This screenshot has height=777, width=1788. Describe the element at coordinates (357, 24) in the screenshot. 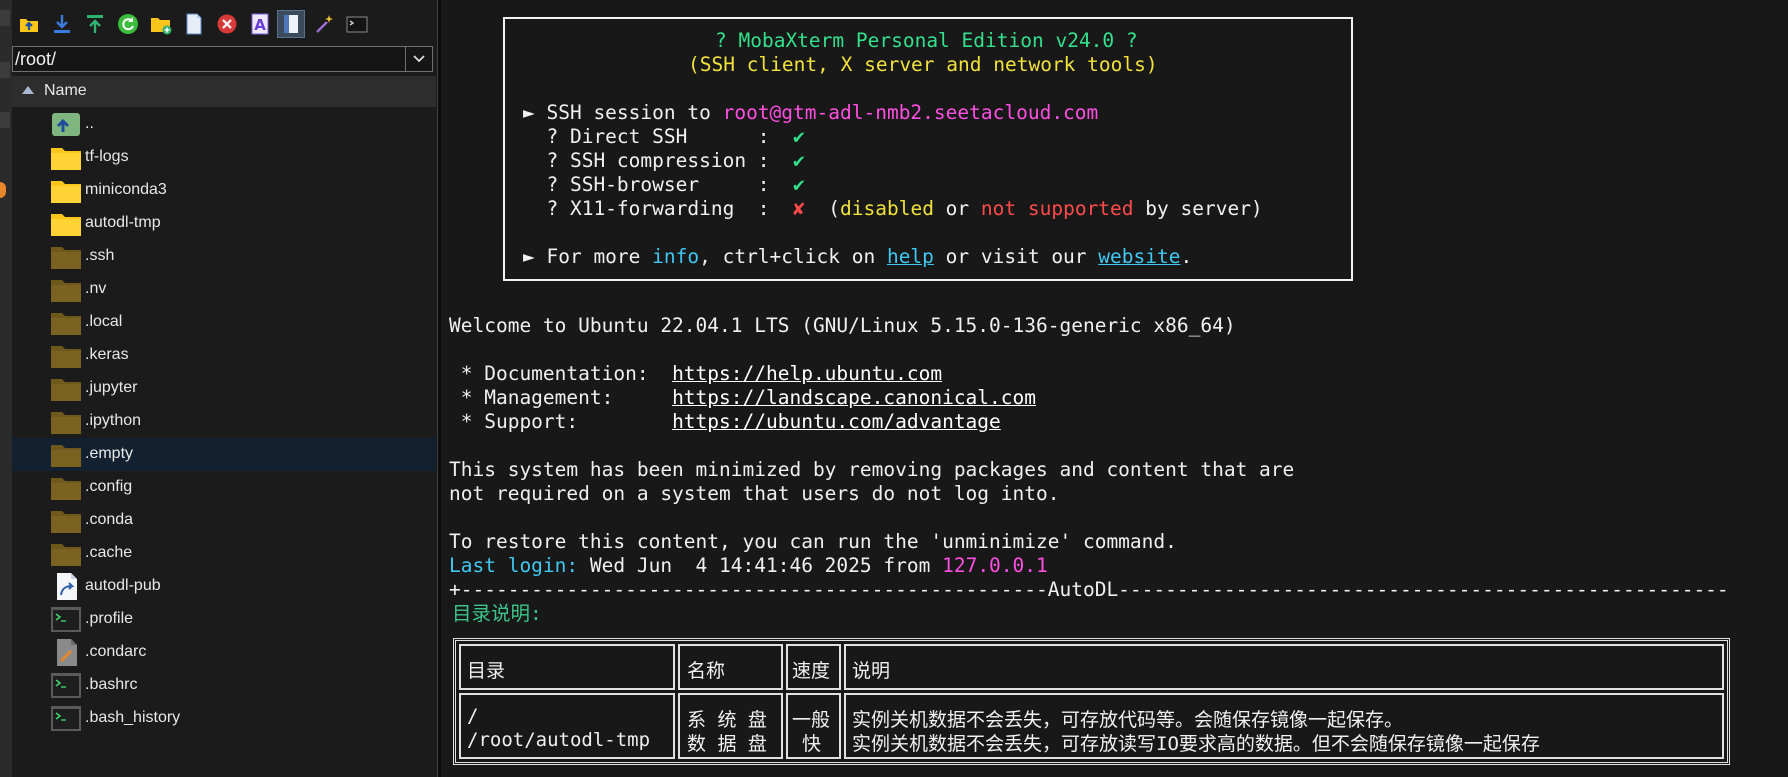

I see `terminal-button` at that location.